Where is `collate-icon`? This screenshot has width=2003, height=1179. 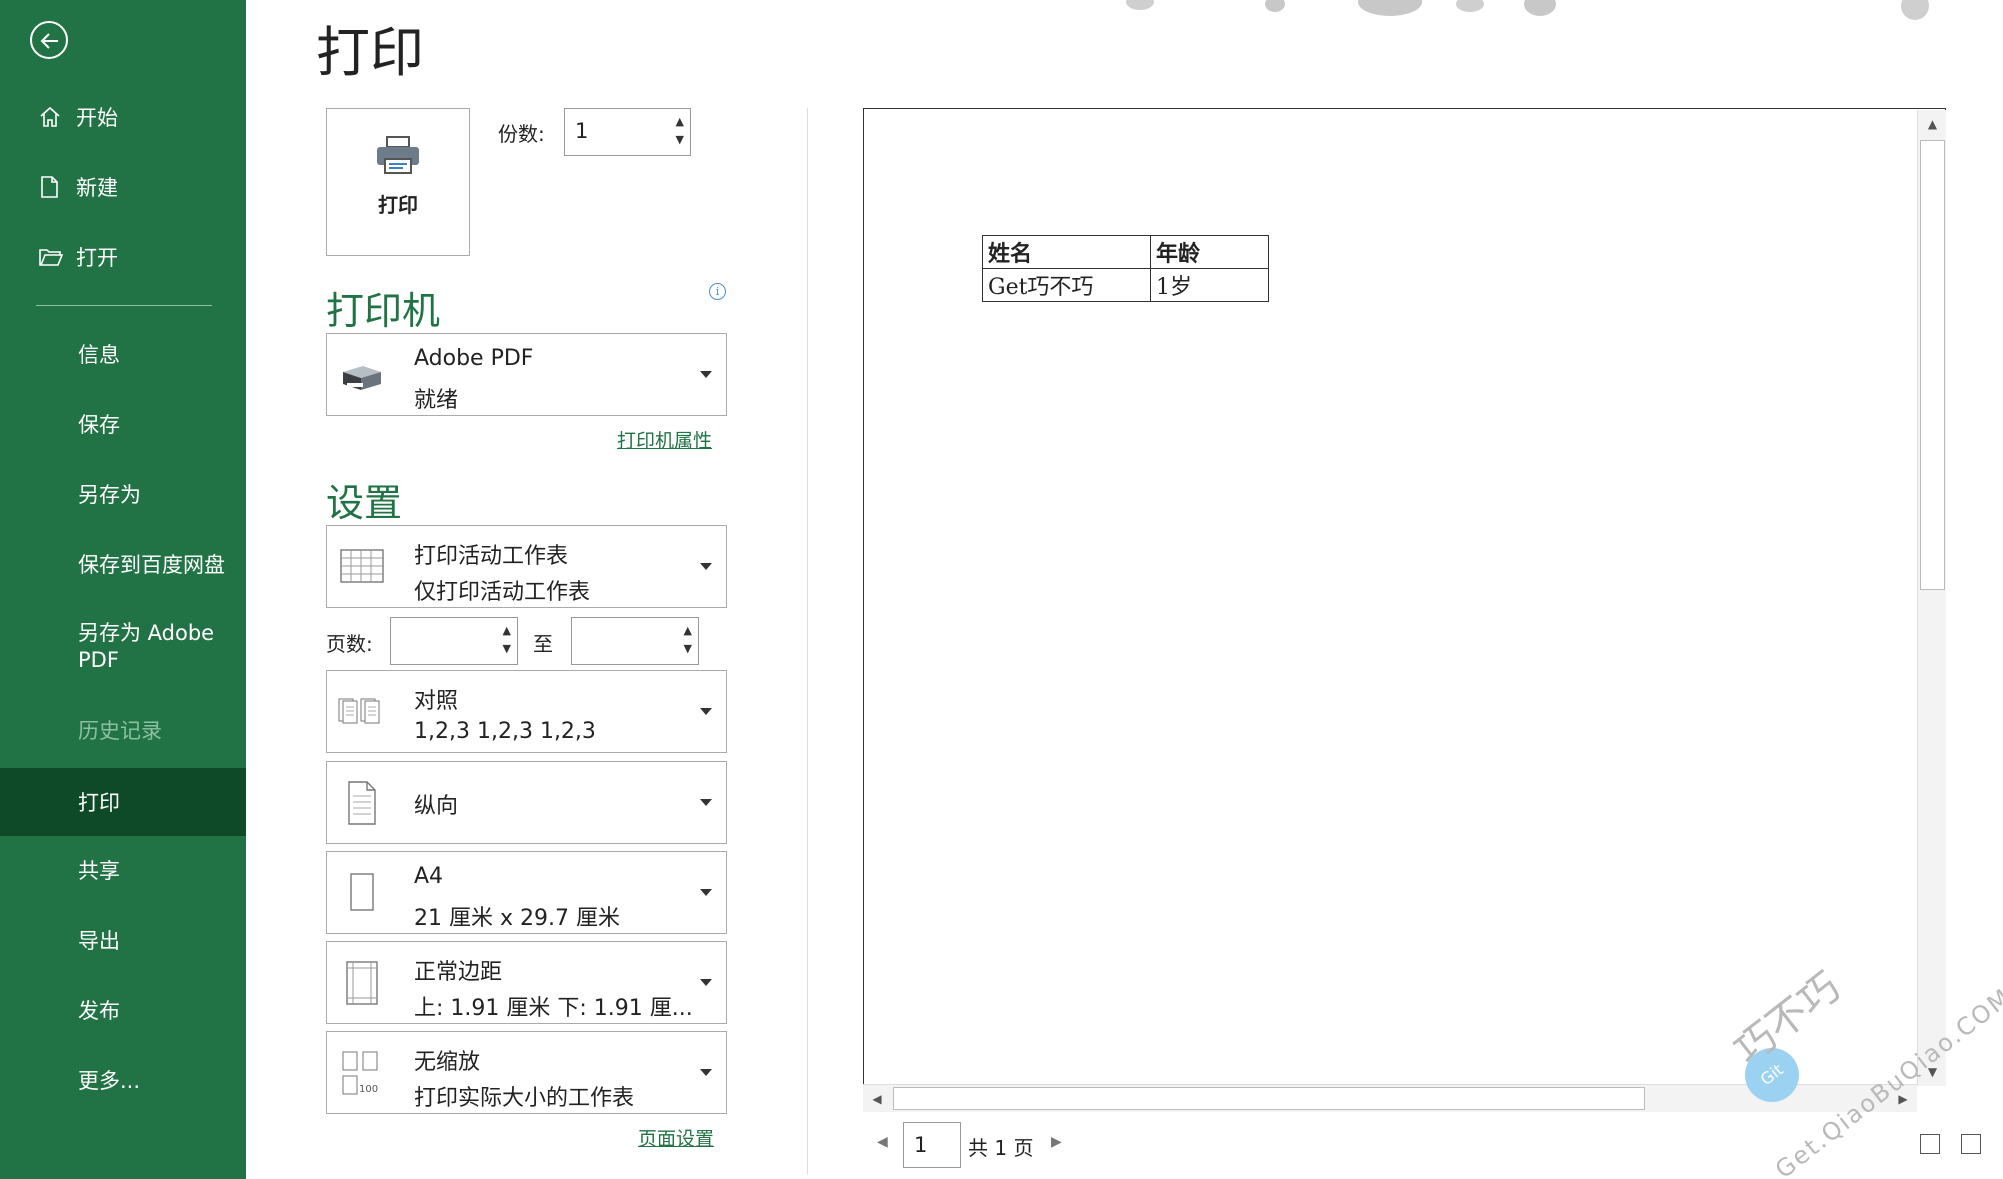
collate-icon is located at coordinates (359, 711).